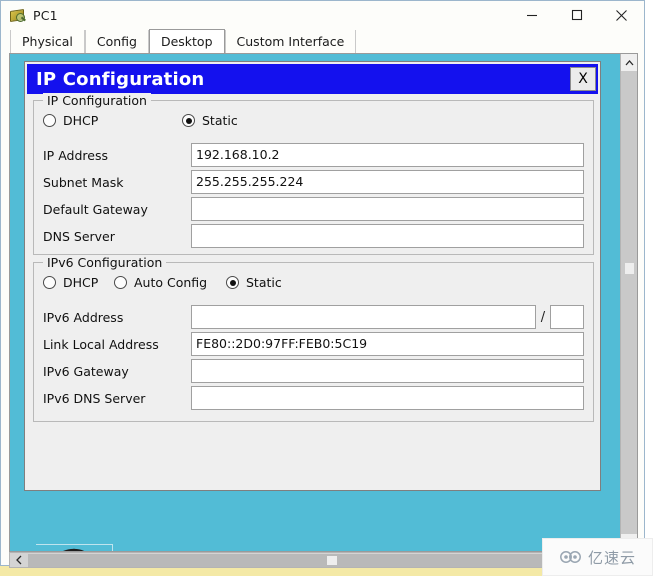 The width and height of the screenshot is (653, 576). What do you see at coordinates (611, 557) in the screenshot?
I see `watermark-text: 亿速云` at bounding box center [611, 557].